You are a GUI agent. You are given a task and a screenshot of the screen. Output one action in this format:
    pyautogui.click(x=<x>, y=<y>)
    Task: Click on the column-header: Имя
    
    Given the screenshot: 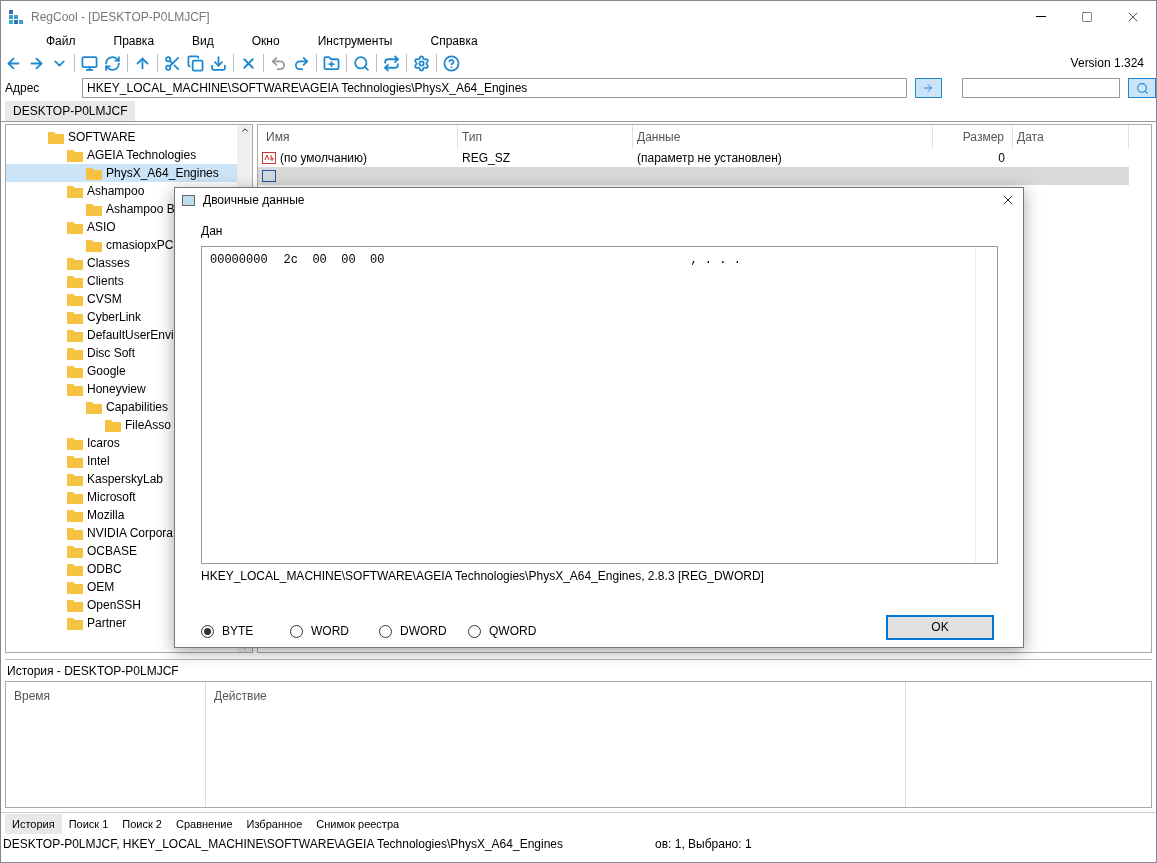 What is the action you would take?
    pyautogui.click(x=358, y=137)
    